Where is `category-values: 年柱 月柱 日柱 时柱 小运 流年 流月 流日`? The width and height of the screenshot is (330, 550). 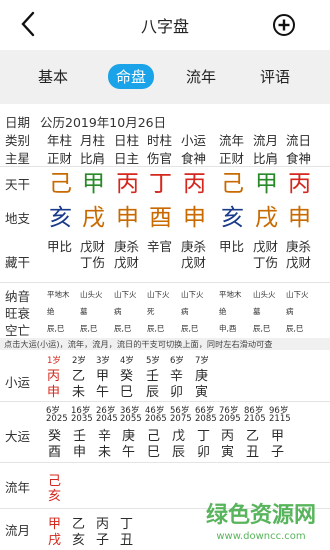 category-values: 年柱 月柱 日柱 时柱 小运 流年 流月 流日 is located at coordinates (165, 139).